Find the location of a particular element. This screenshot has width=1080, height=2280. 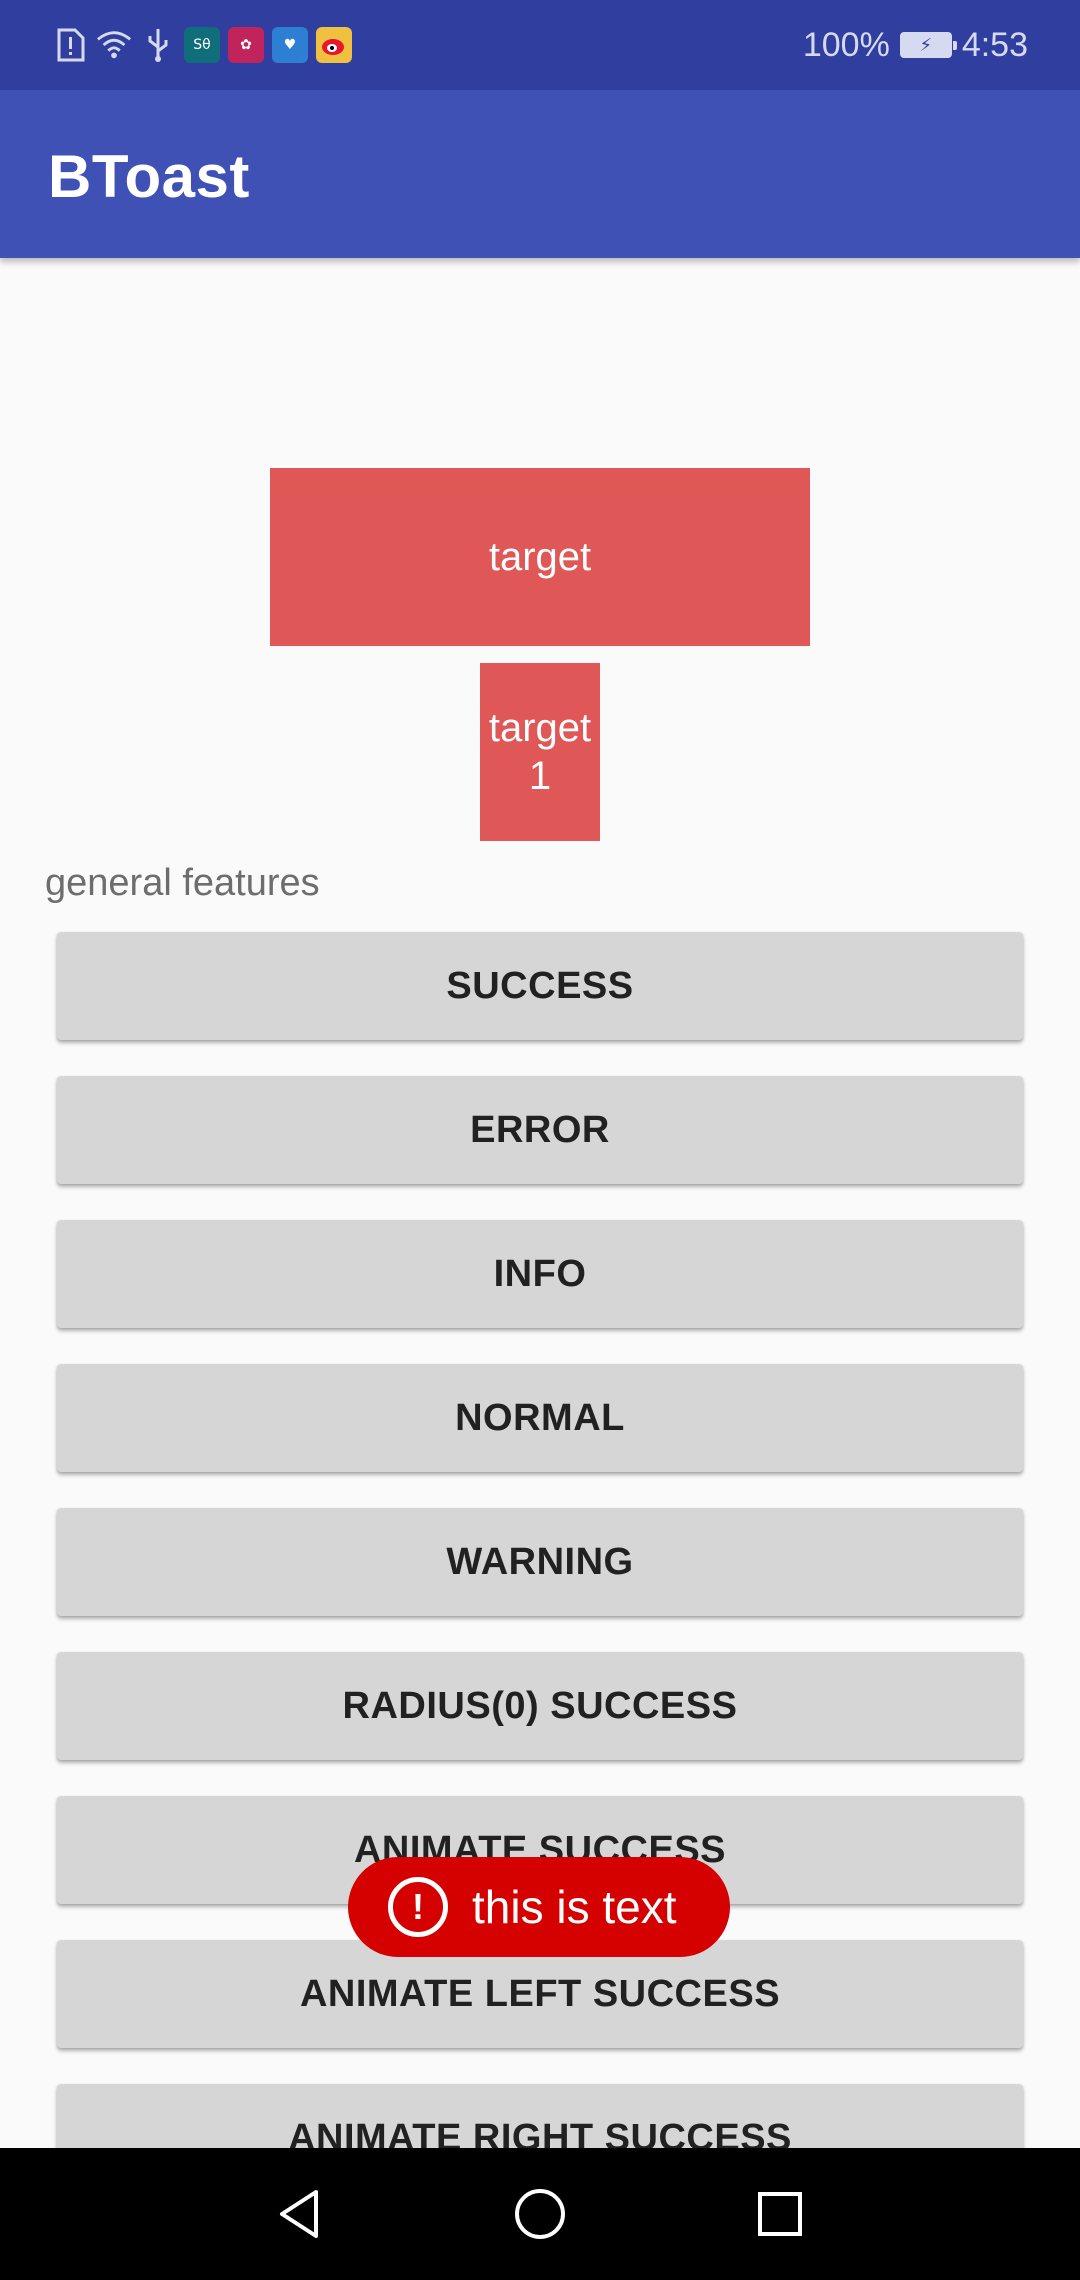

battery-icon: ⚡ is located at coordinates (928, 45).